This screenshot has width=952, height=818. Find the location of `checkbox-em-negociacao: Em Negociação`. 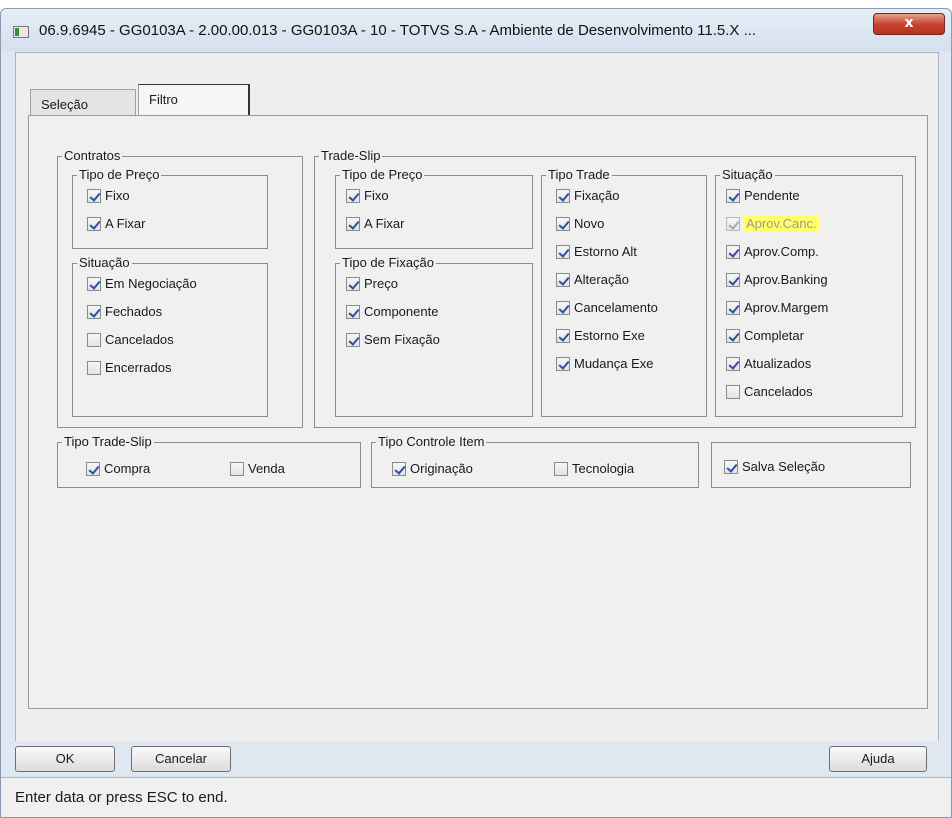

checkbox-em-negociacao: Em Negociação is located at coordinates (142, 283).